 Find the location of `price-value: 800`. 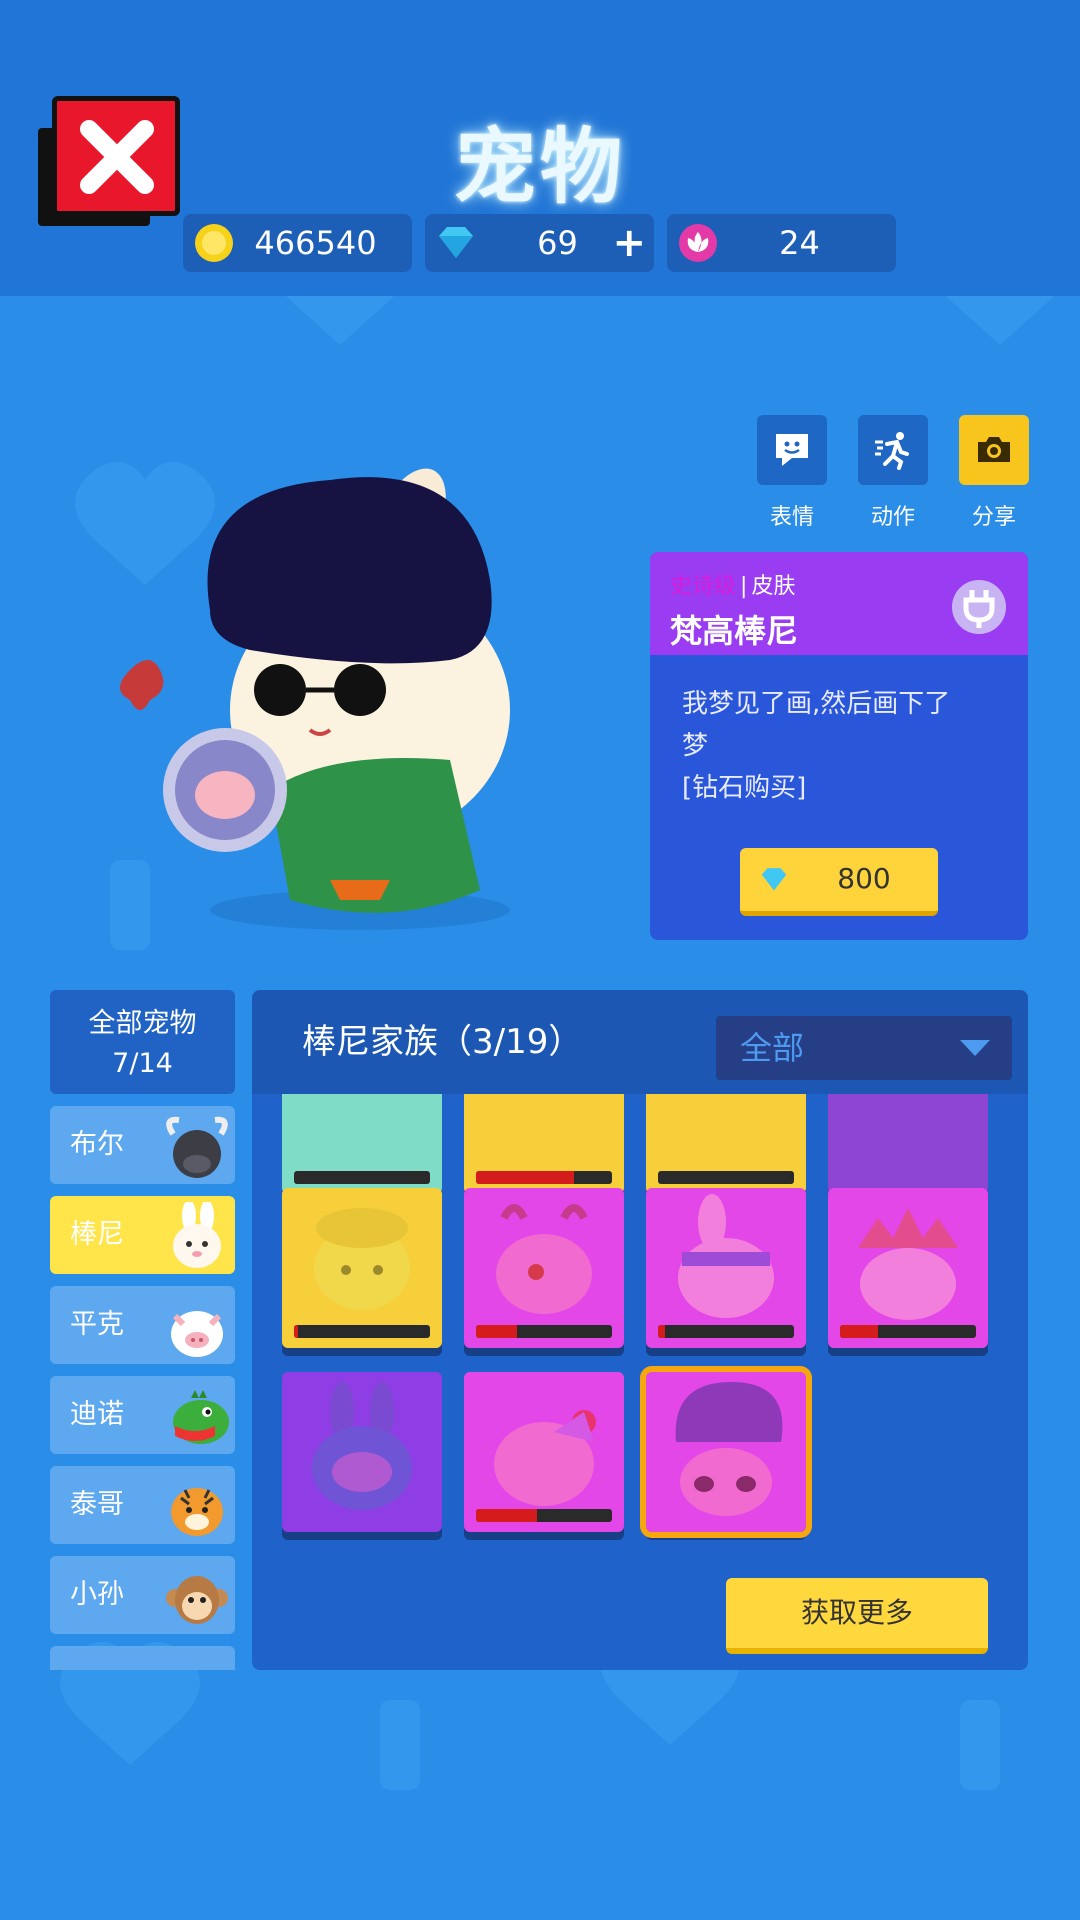

price-value: 800 is located at coordinates (864, 878).